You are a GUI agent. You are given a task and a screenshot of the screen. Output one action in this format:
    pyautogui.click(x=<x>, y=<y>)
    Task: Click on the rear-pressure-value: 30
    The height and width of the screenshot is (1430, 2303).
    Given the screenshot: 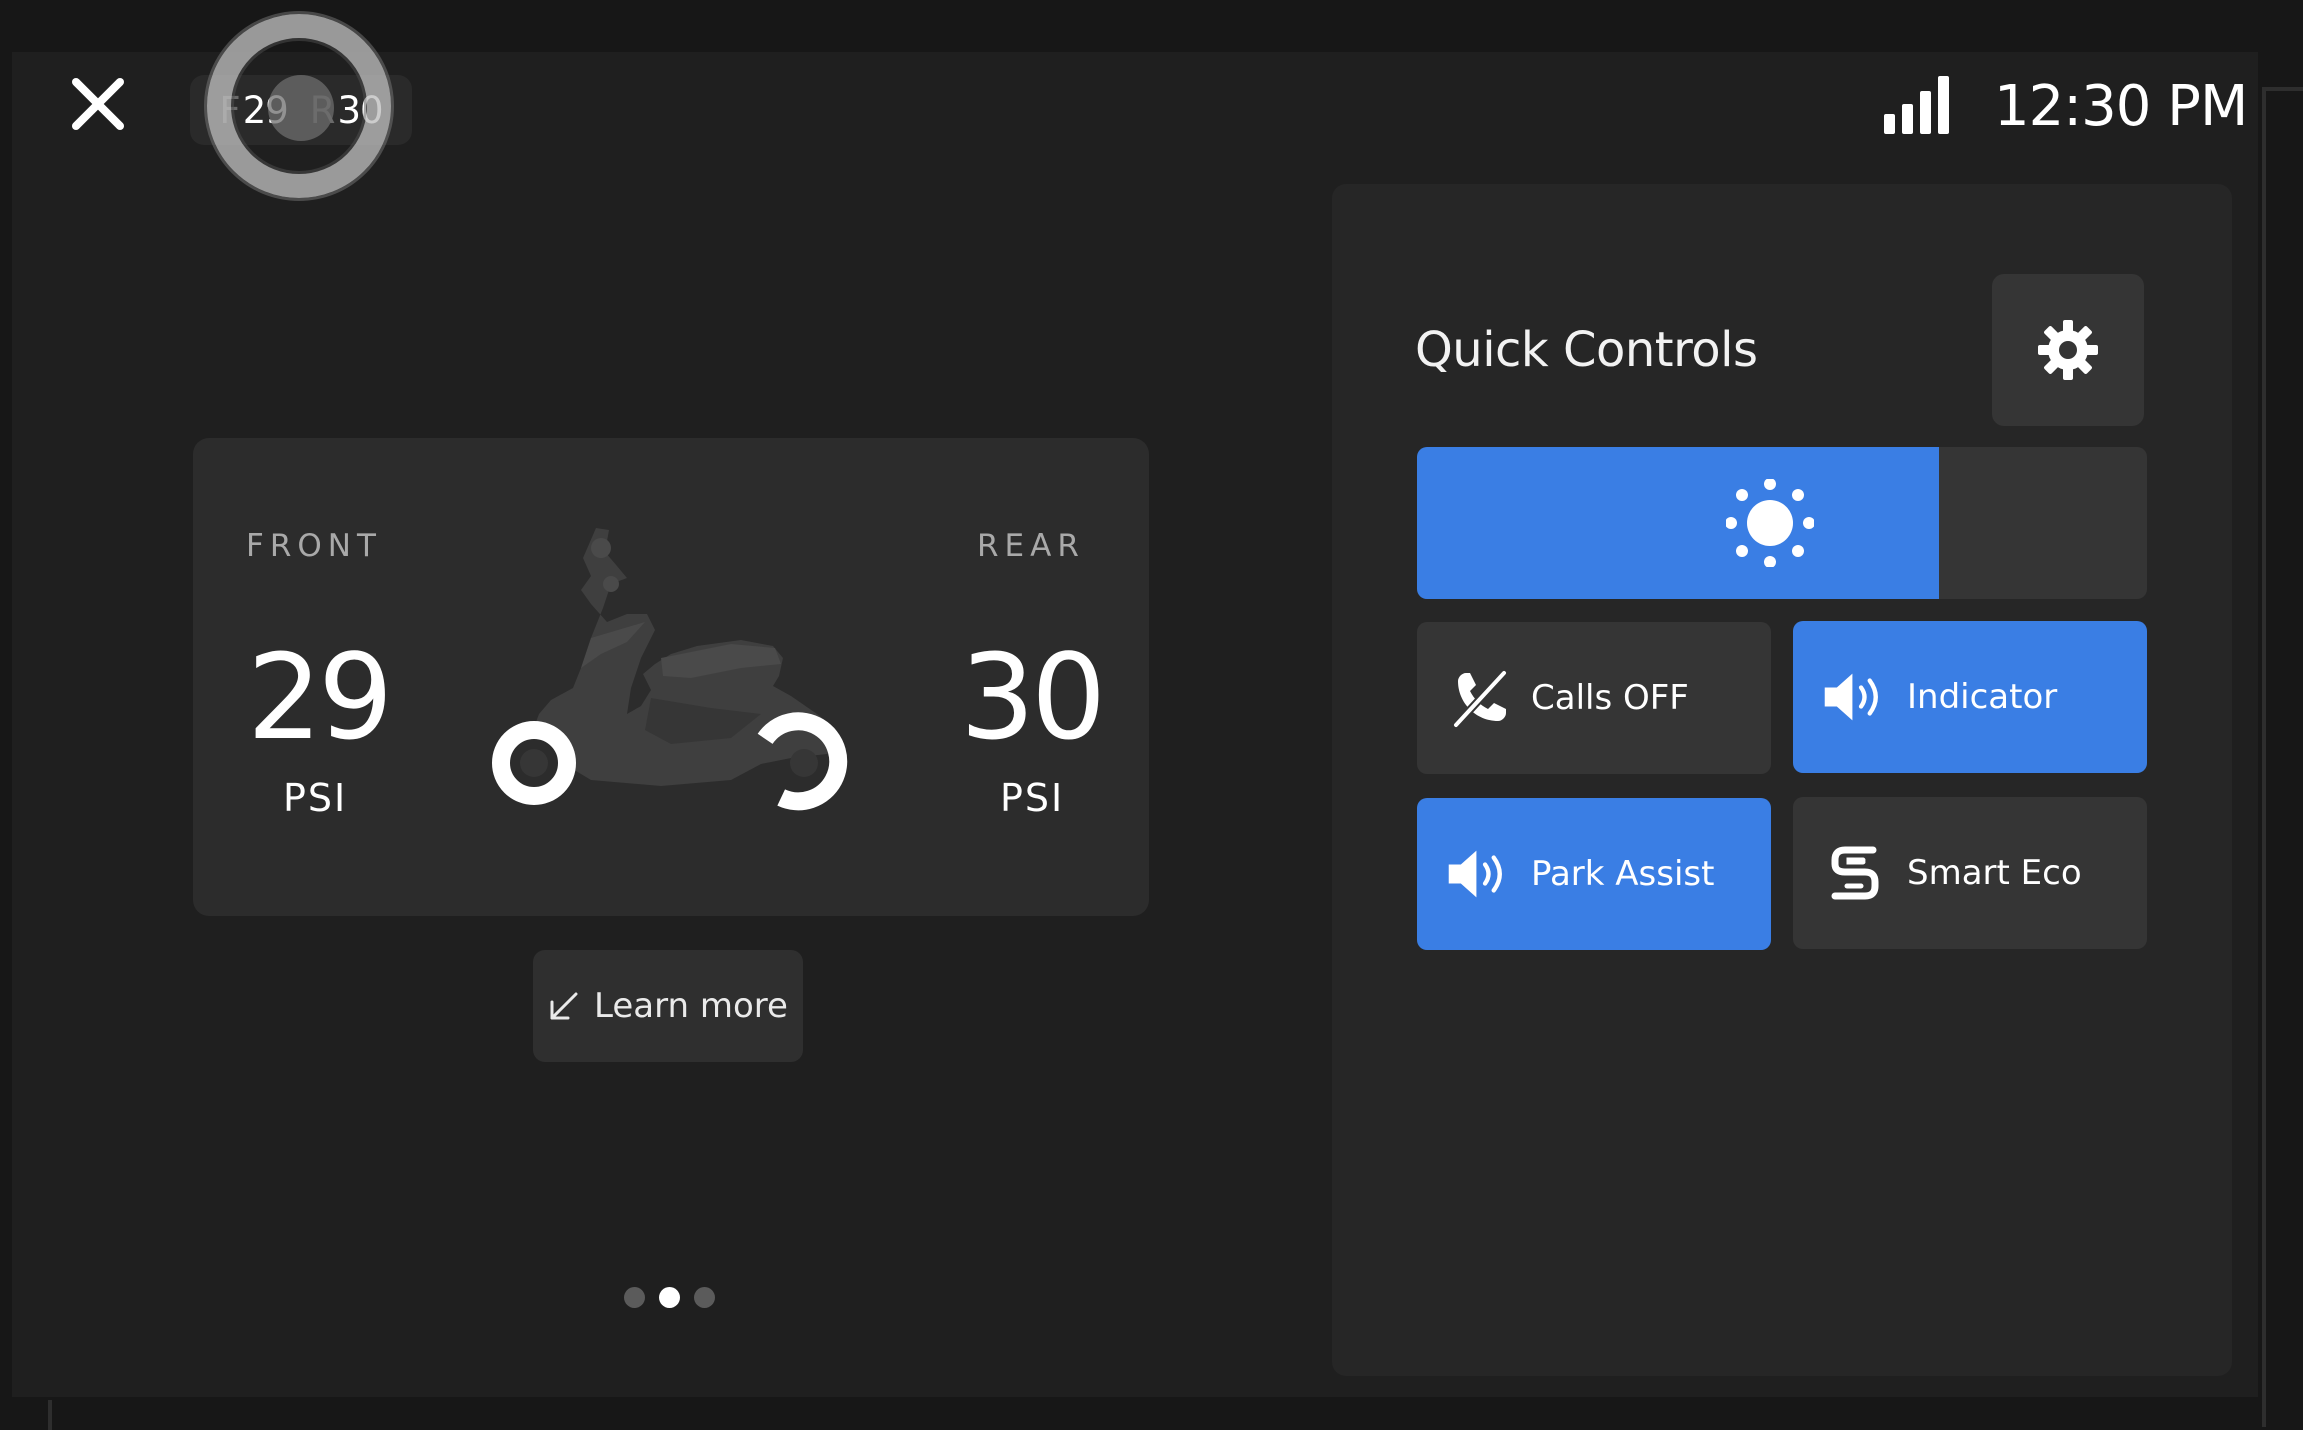 What is the action you would take?
    pyautogui.click(x=1033, y=697)
    